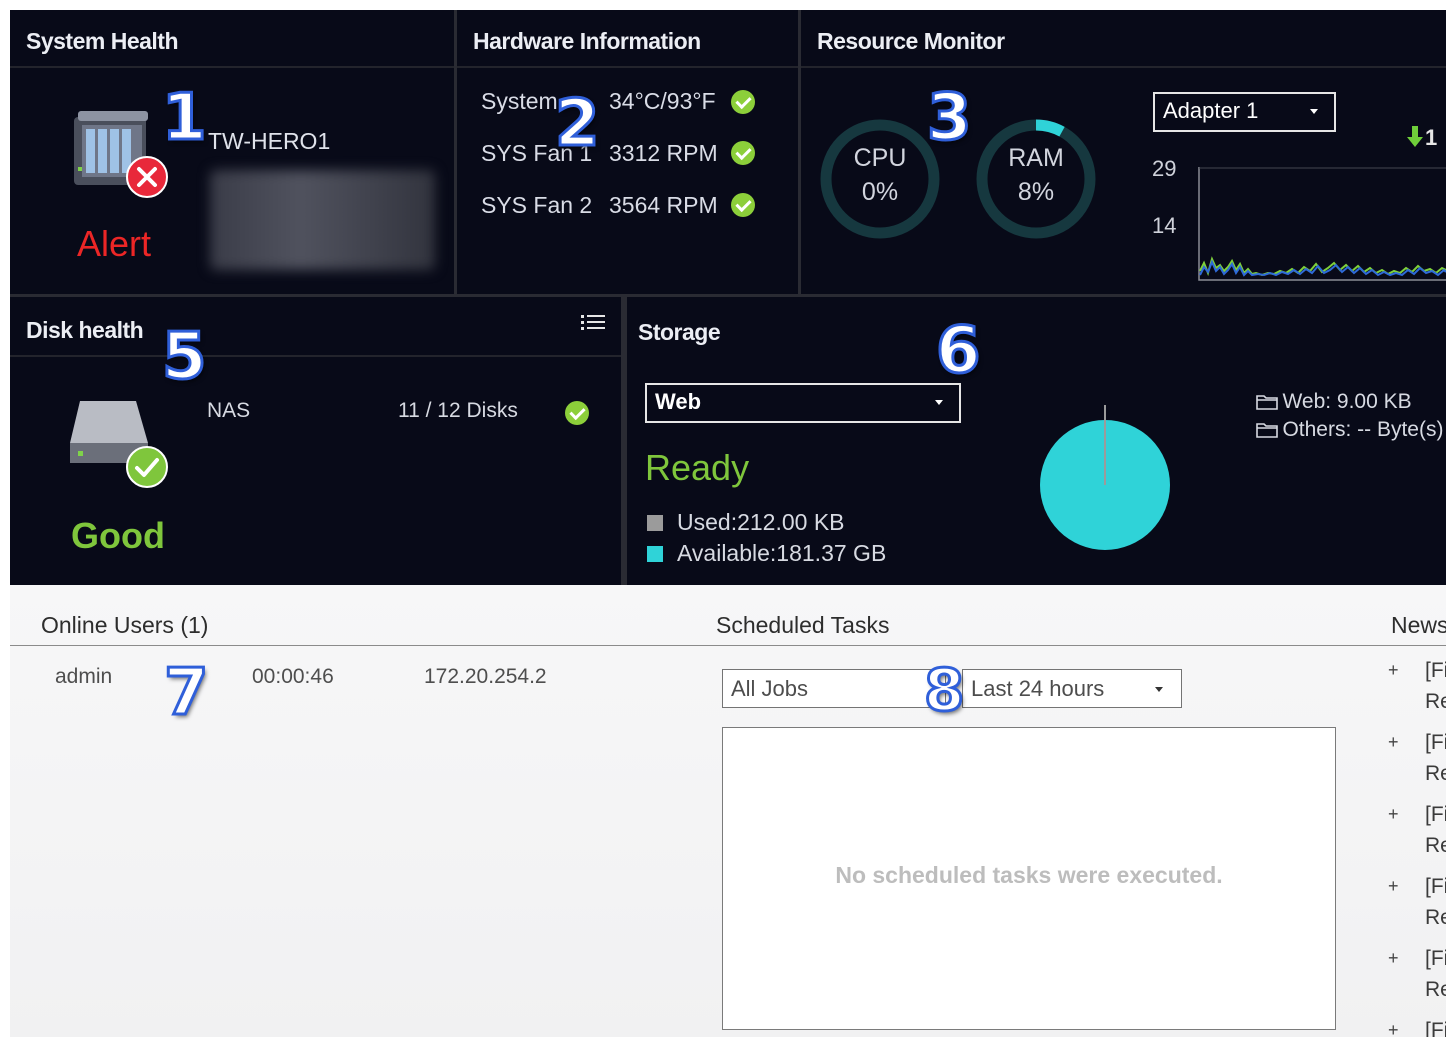 The width and height of the screenshot is (1446, 1037). Describe the element at coordinates (269, 141) in the screenshot. I see `device-name: TW-HERO1` at that location.